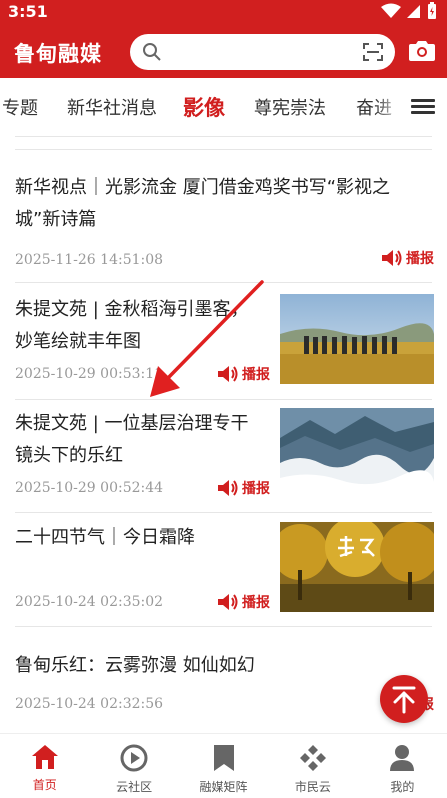 The height and width of the screenshot is (798, 447). What do you see at coordinates (28, 11) in the screenshot?
I see `status-time: 3:51` at bounding box center [28, 11].